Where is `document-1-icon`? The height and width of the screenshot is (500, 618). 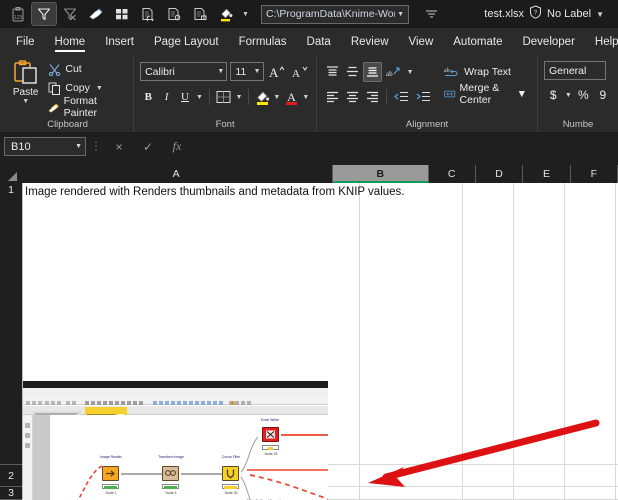
document-1-icon is located at coordinates (148, 14).